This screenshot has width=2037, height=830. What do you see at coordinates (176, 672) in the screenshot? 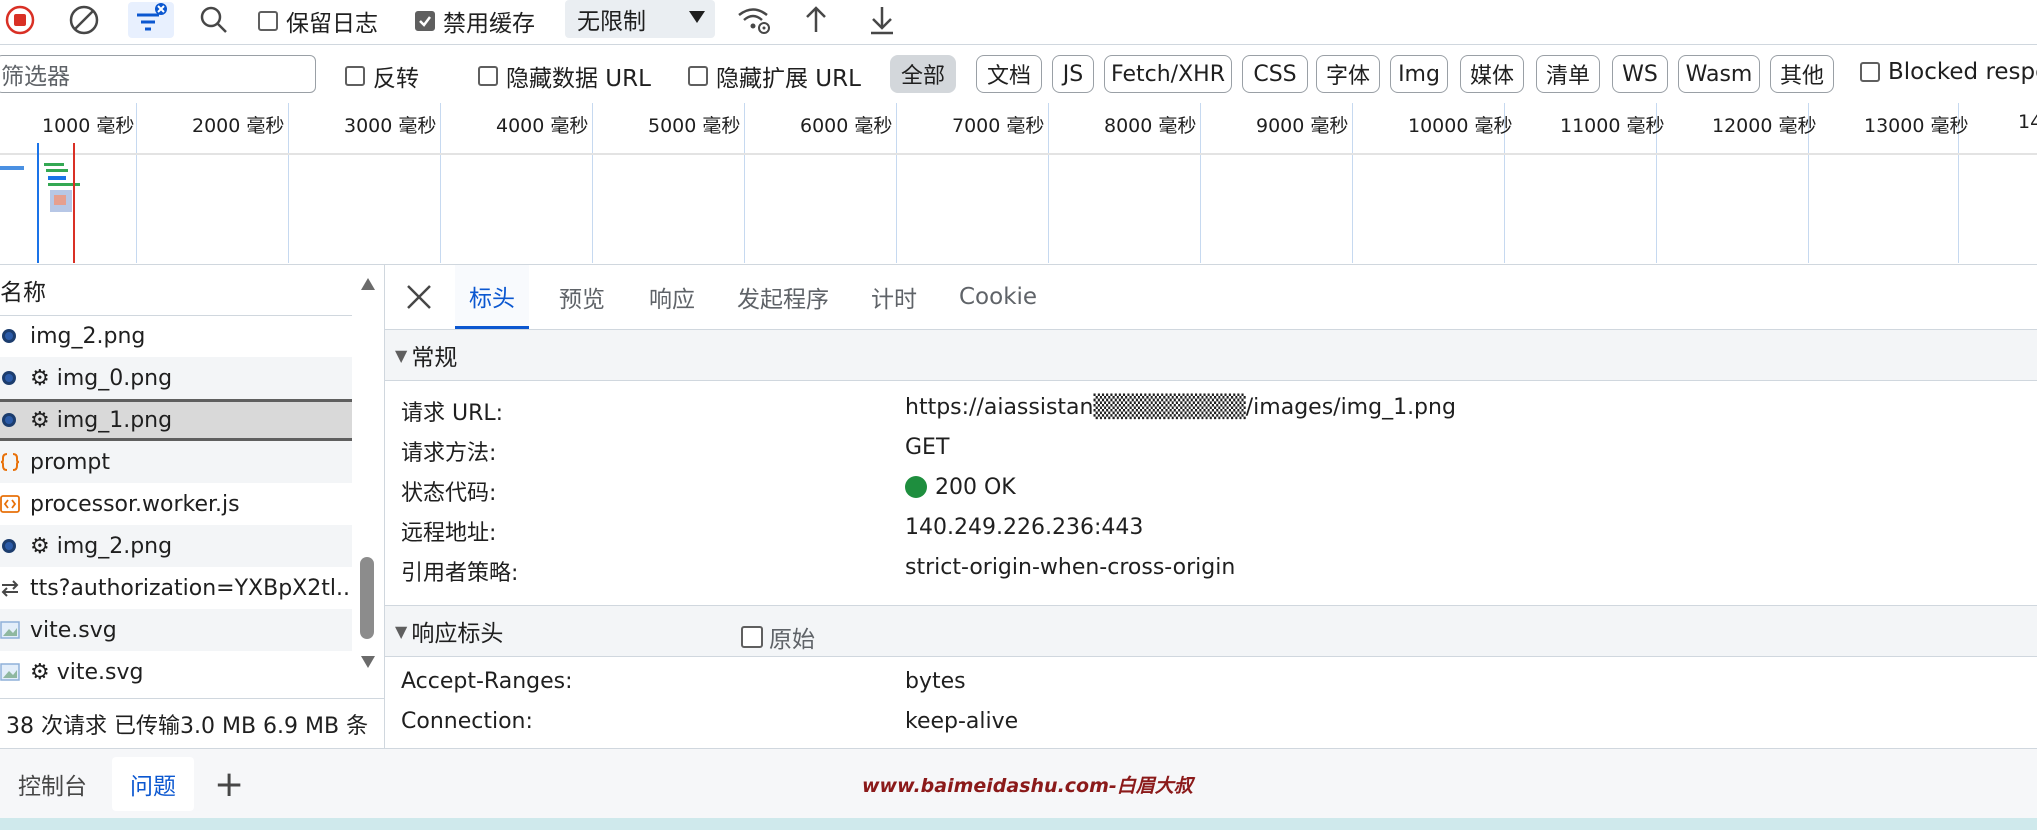
I see `request-row: ⚙ vite.svg` at bounding box center [176, 672].